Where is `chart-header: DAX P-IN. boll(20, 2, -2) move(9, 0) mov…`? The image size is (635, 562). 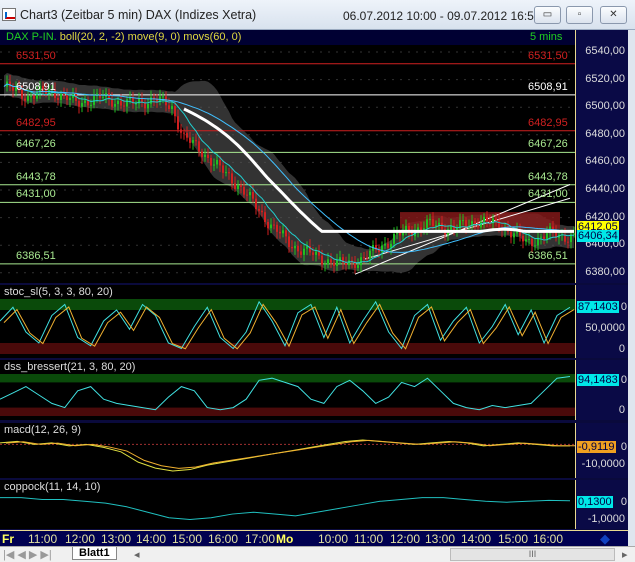
chart-header: DAX P-IN. boll(20, 2, -2) move(9, 0) mov… is located at coordinates (287, 37).